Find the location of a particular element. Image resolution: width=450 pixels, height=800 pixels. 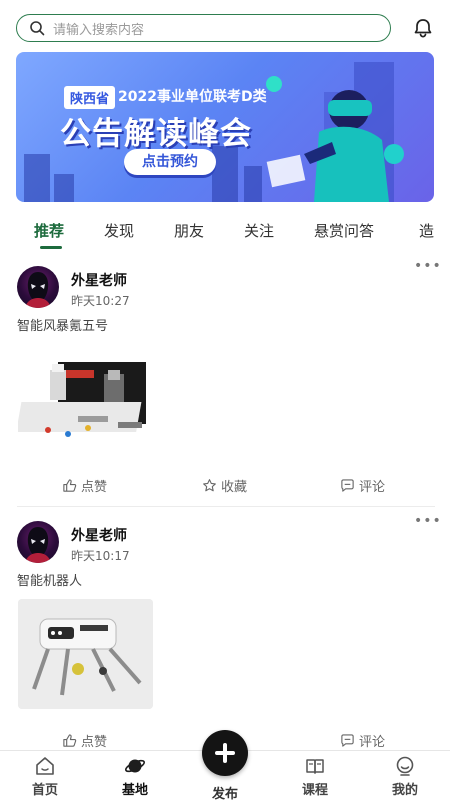

favorite-label: 收藏 is located at coordinates (234, 487).